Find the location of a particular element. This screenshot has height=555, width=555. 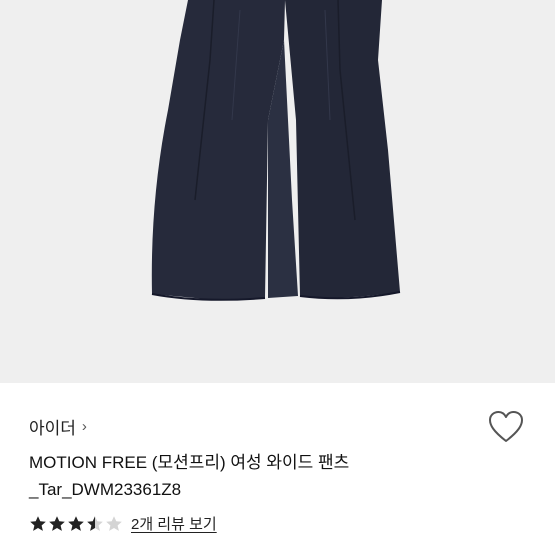

brand-link: 아이더 › is located at coordinates (58, 426).